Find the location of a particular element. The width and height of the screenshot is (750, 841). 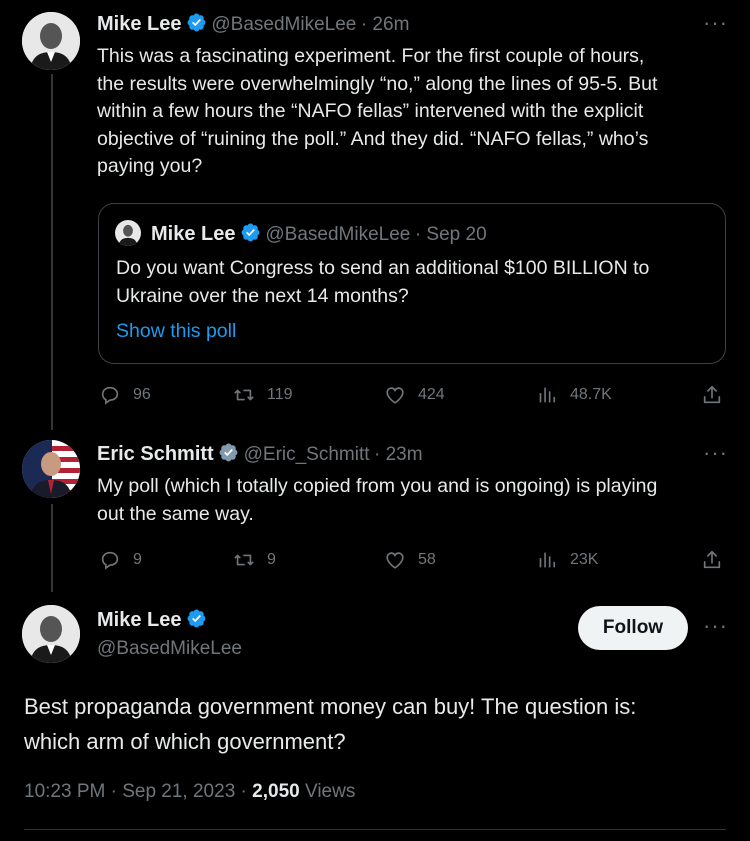

tweet-text-line: paying you? is located at coordinates (150, 166).